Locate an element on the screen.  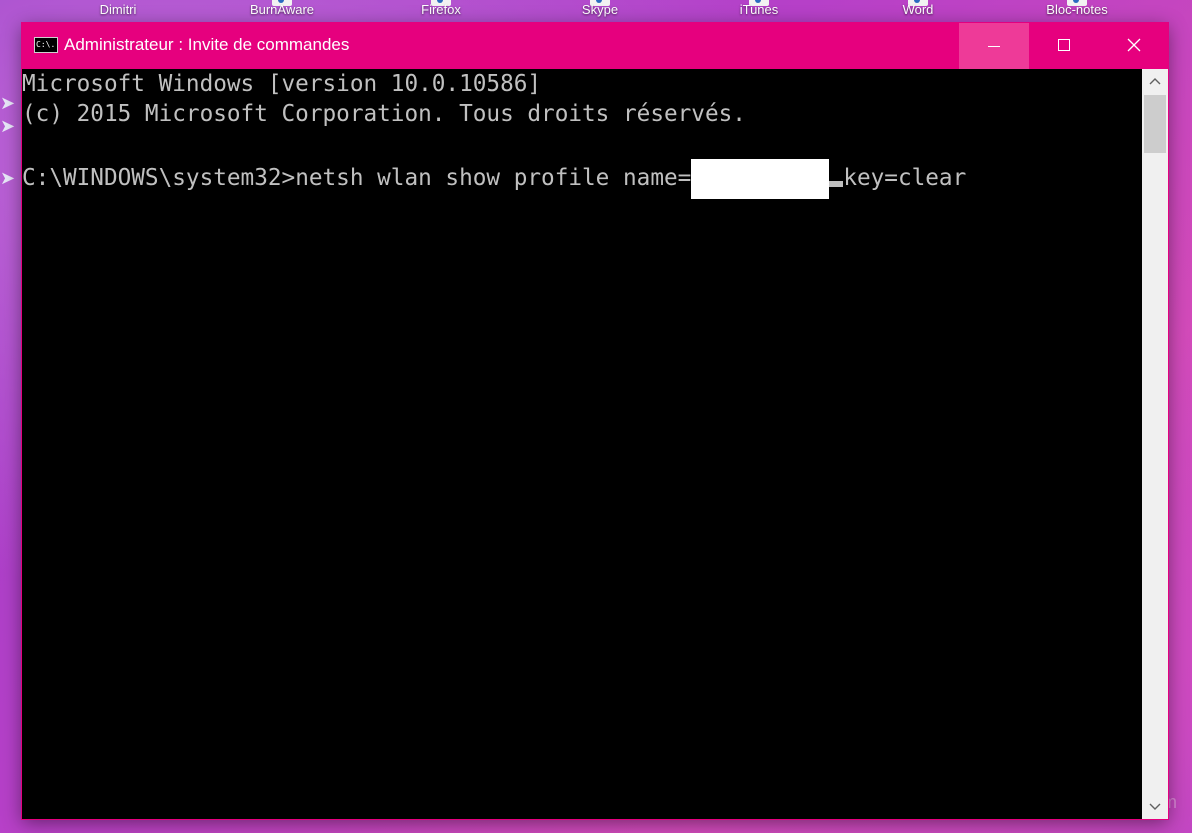
scroll-down-button is located at coordinates (1155, 807).